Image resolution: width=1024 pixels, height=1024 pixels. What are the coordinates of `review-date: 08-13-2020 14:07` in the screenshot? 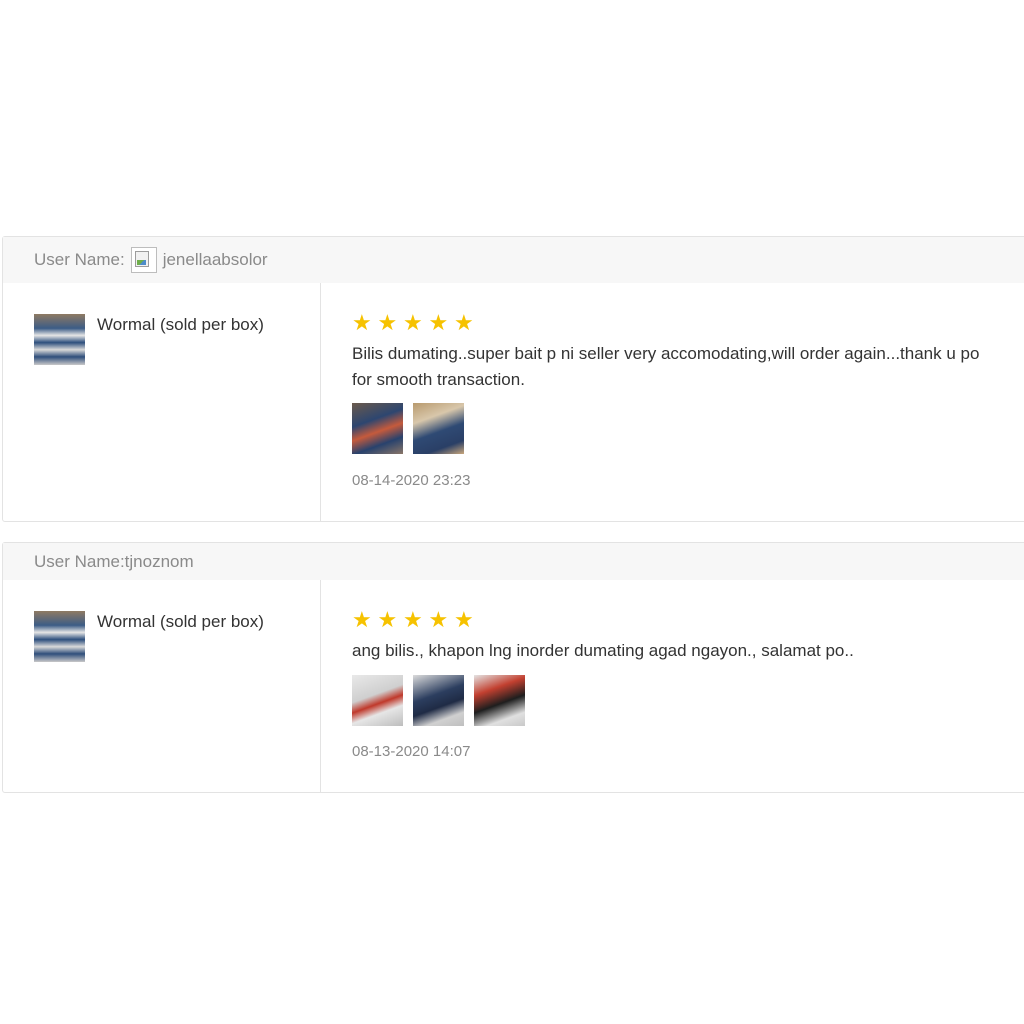 It's located at (411, 751).